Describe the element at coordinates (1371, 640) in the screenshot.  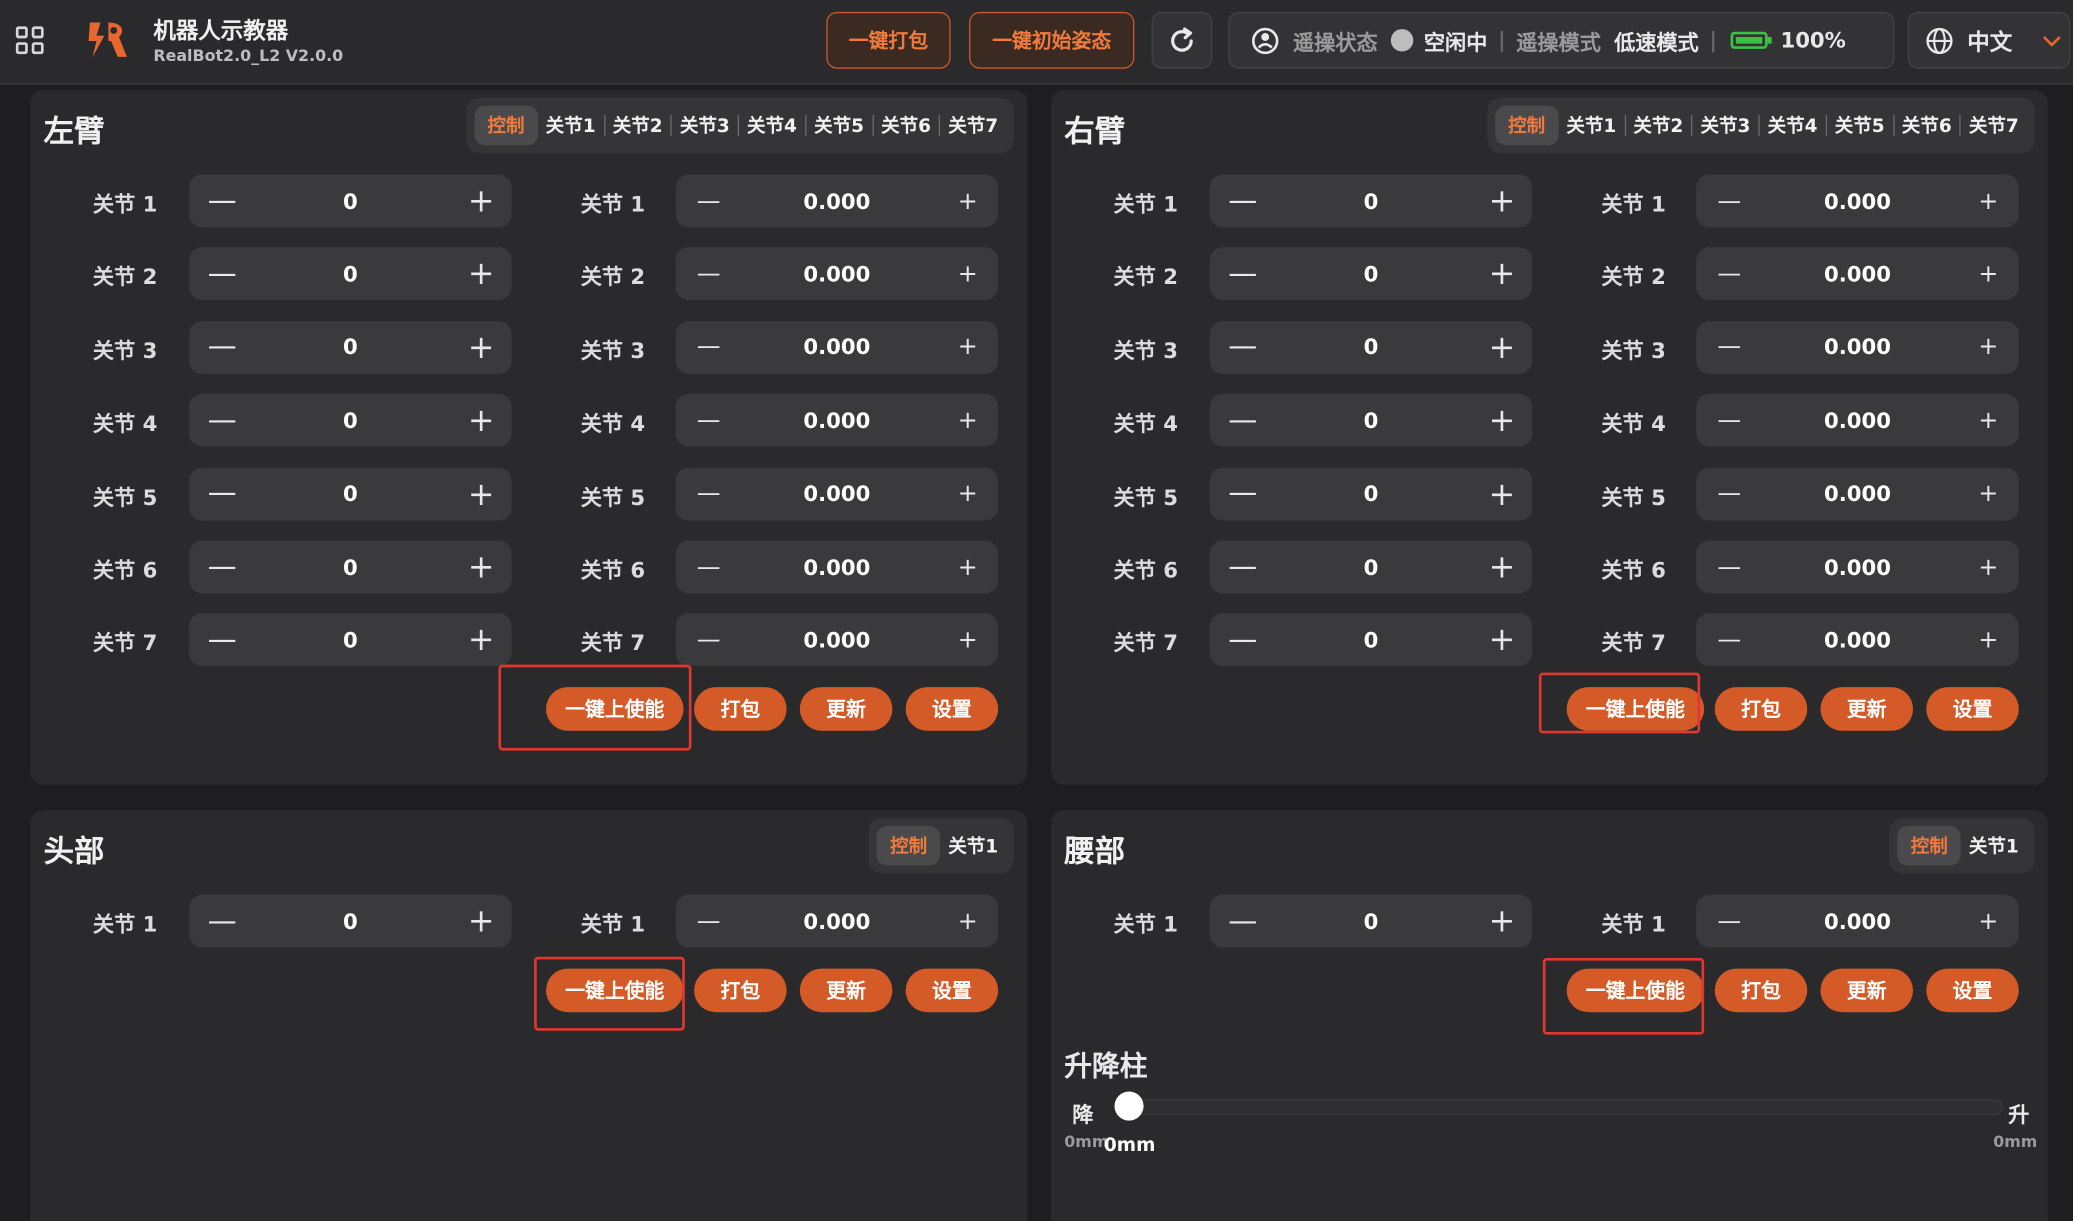
I see `joint-7-step-stepper: — 0 +` at that location.